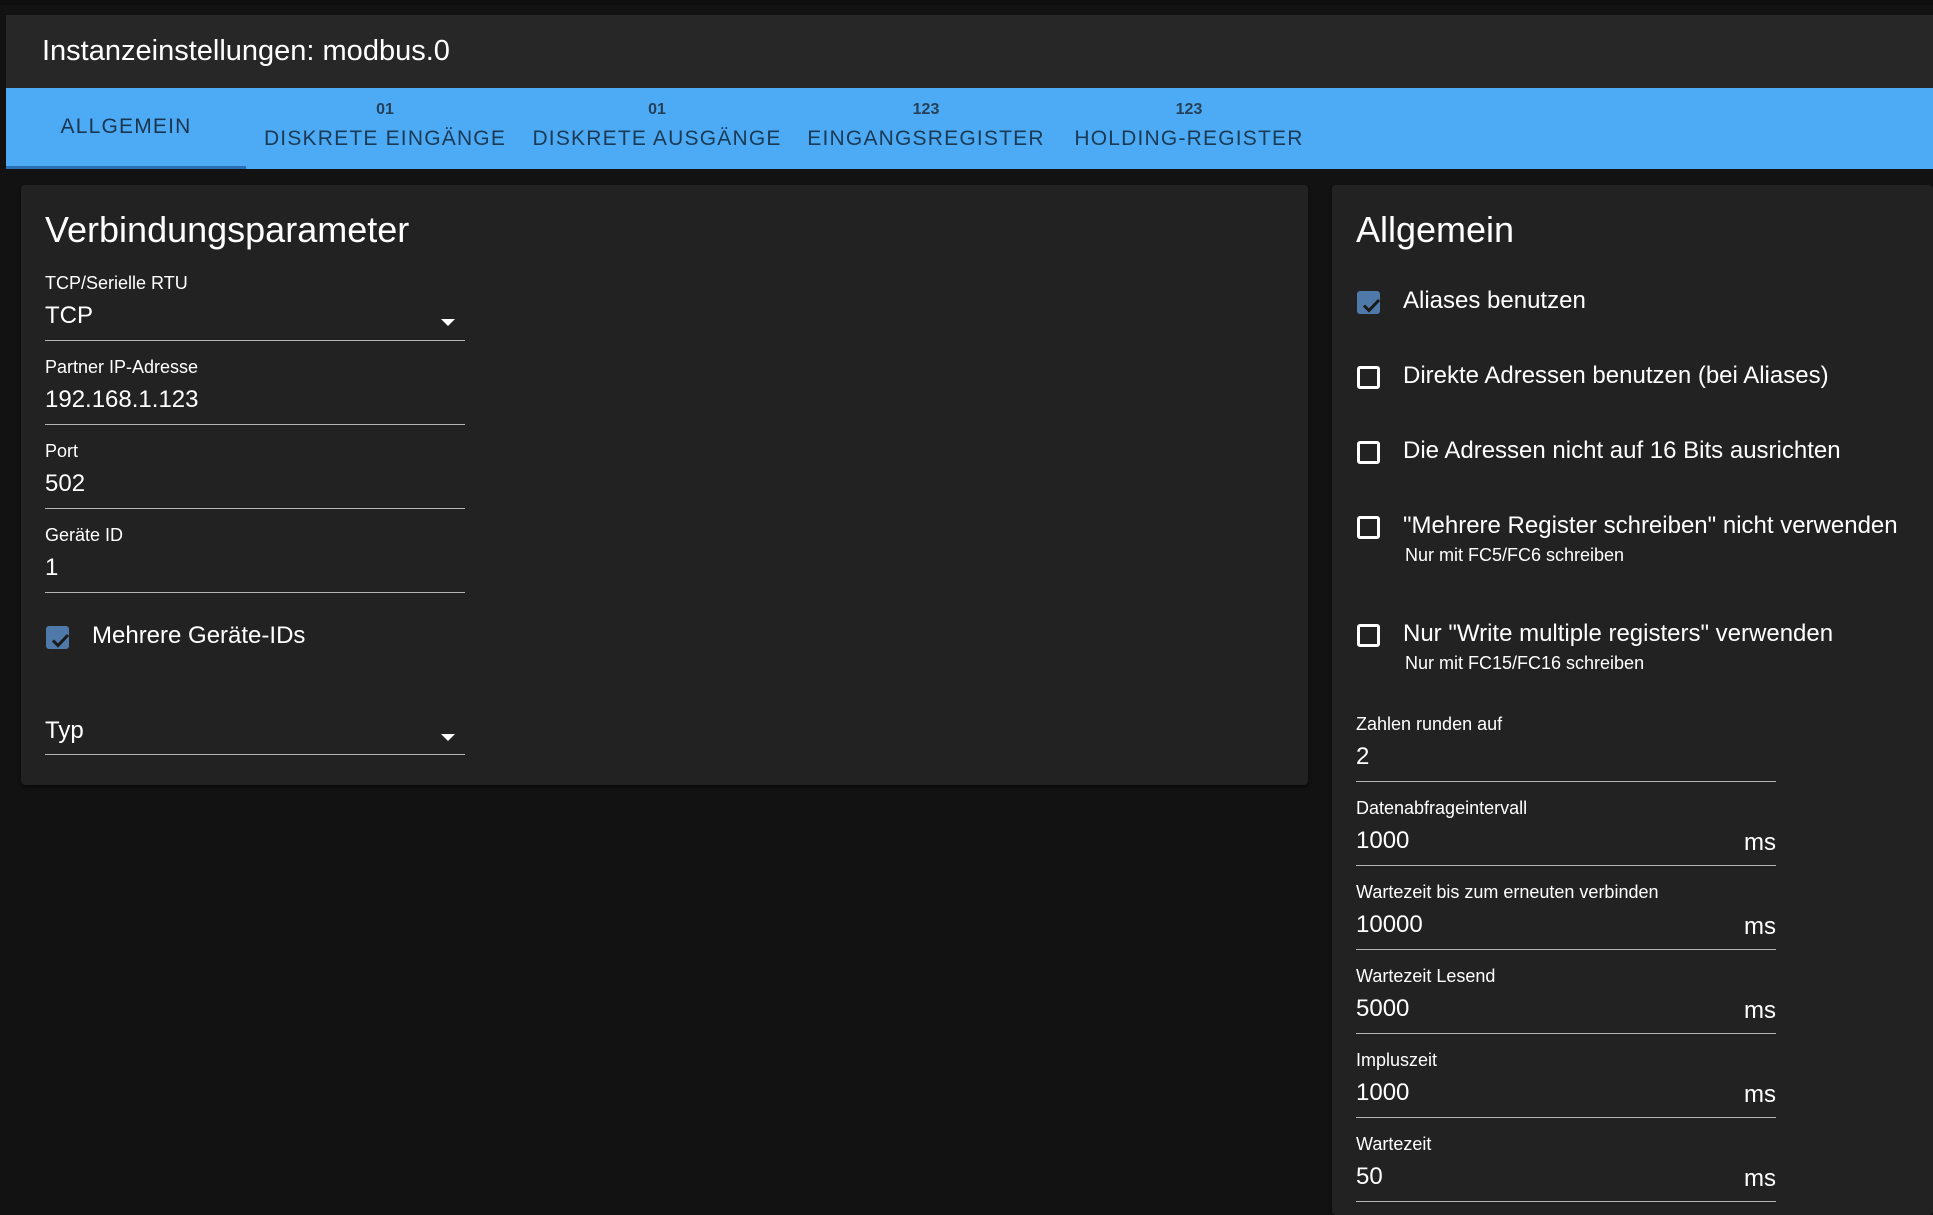 This screenshot has width=1933, height=1215. What do you see at coordinates (116, 283) in the screenshot?
I see `mode-label: TCP/Serielle RTU` at bounding box center [116, 283].